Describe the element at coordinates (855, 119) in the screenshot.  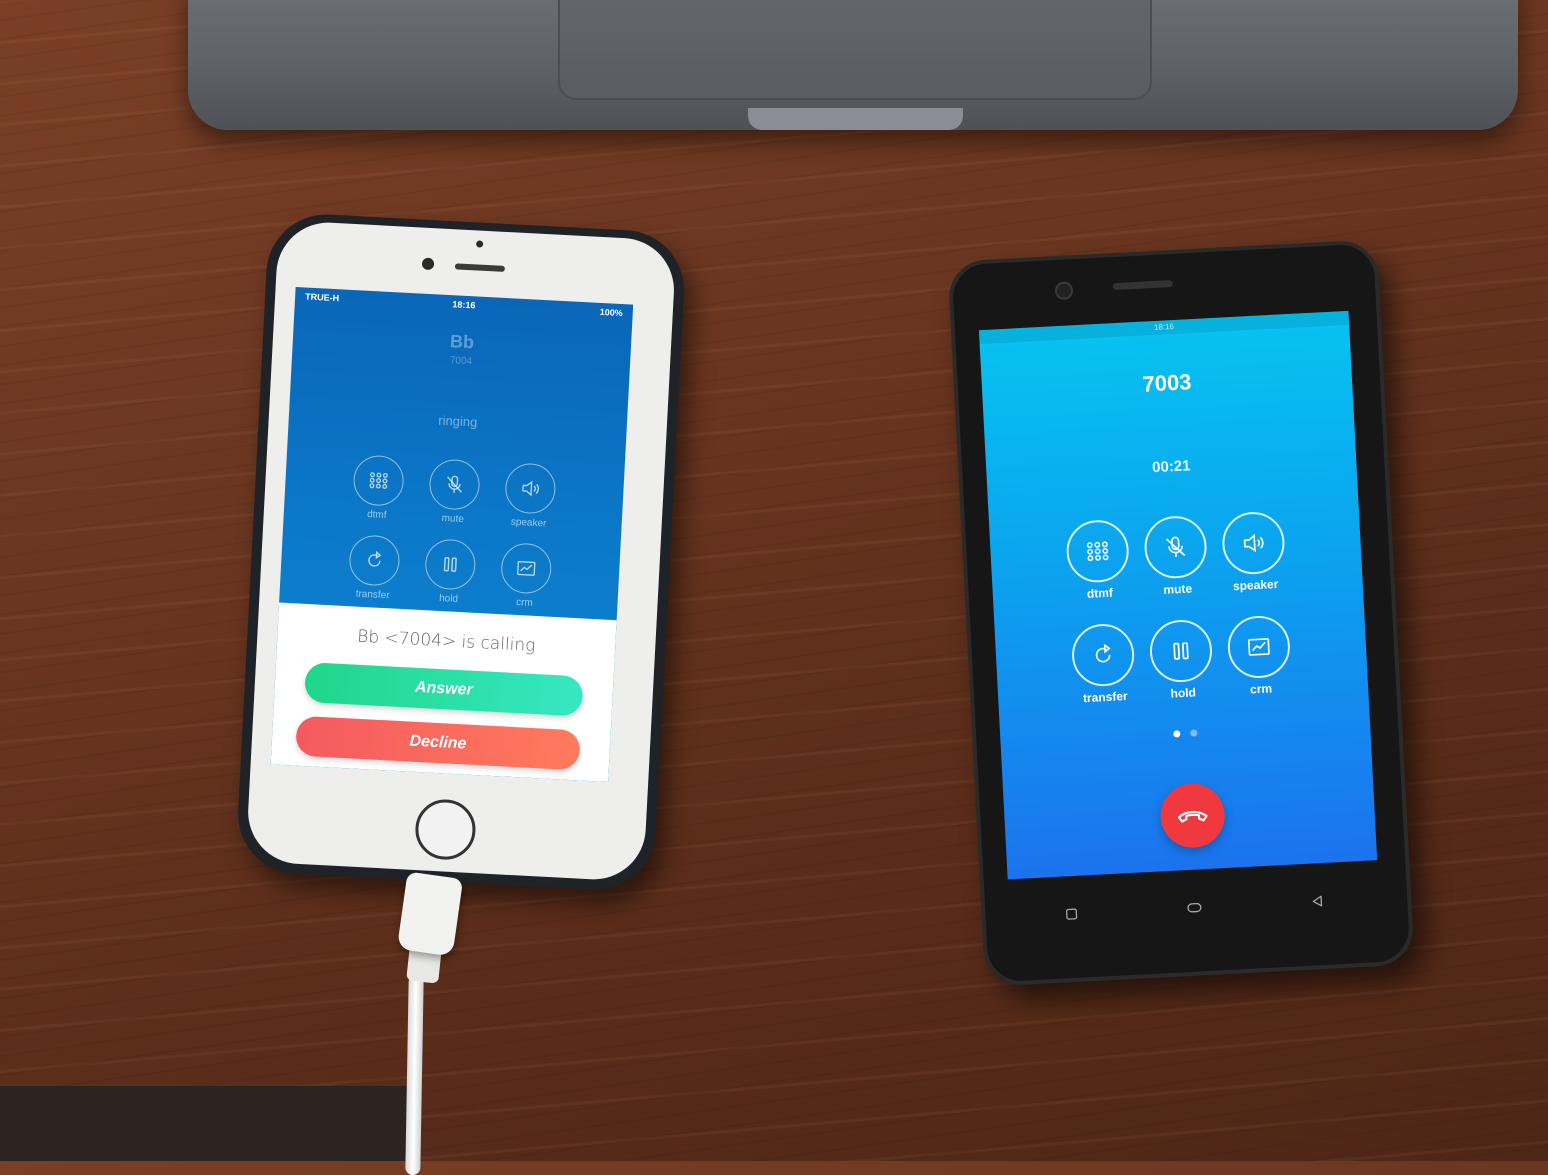
I see `laptop-notch` at that location.